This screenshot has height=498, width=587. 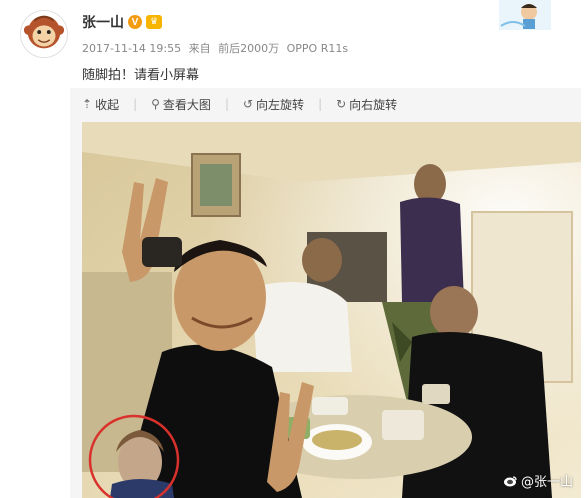 I want to click on collapse-arrow-icon: ⇡, so click(x=87, y=104).